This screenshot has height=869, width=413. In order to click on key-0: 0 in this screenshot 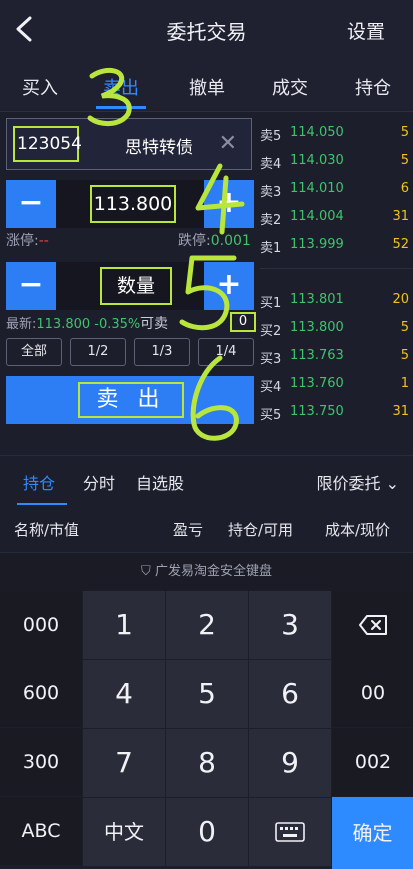, I will do `click(207, 832)`.